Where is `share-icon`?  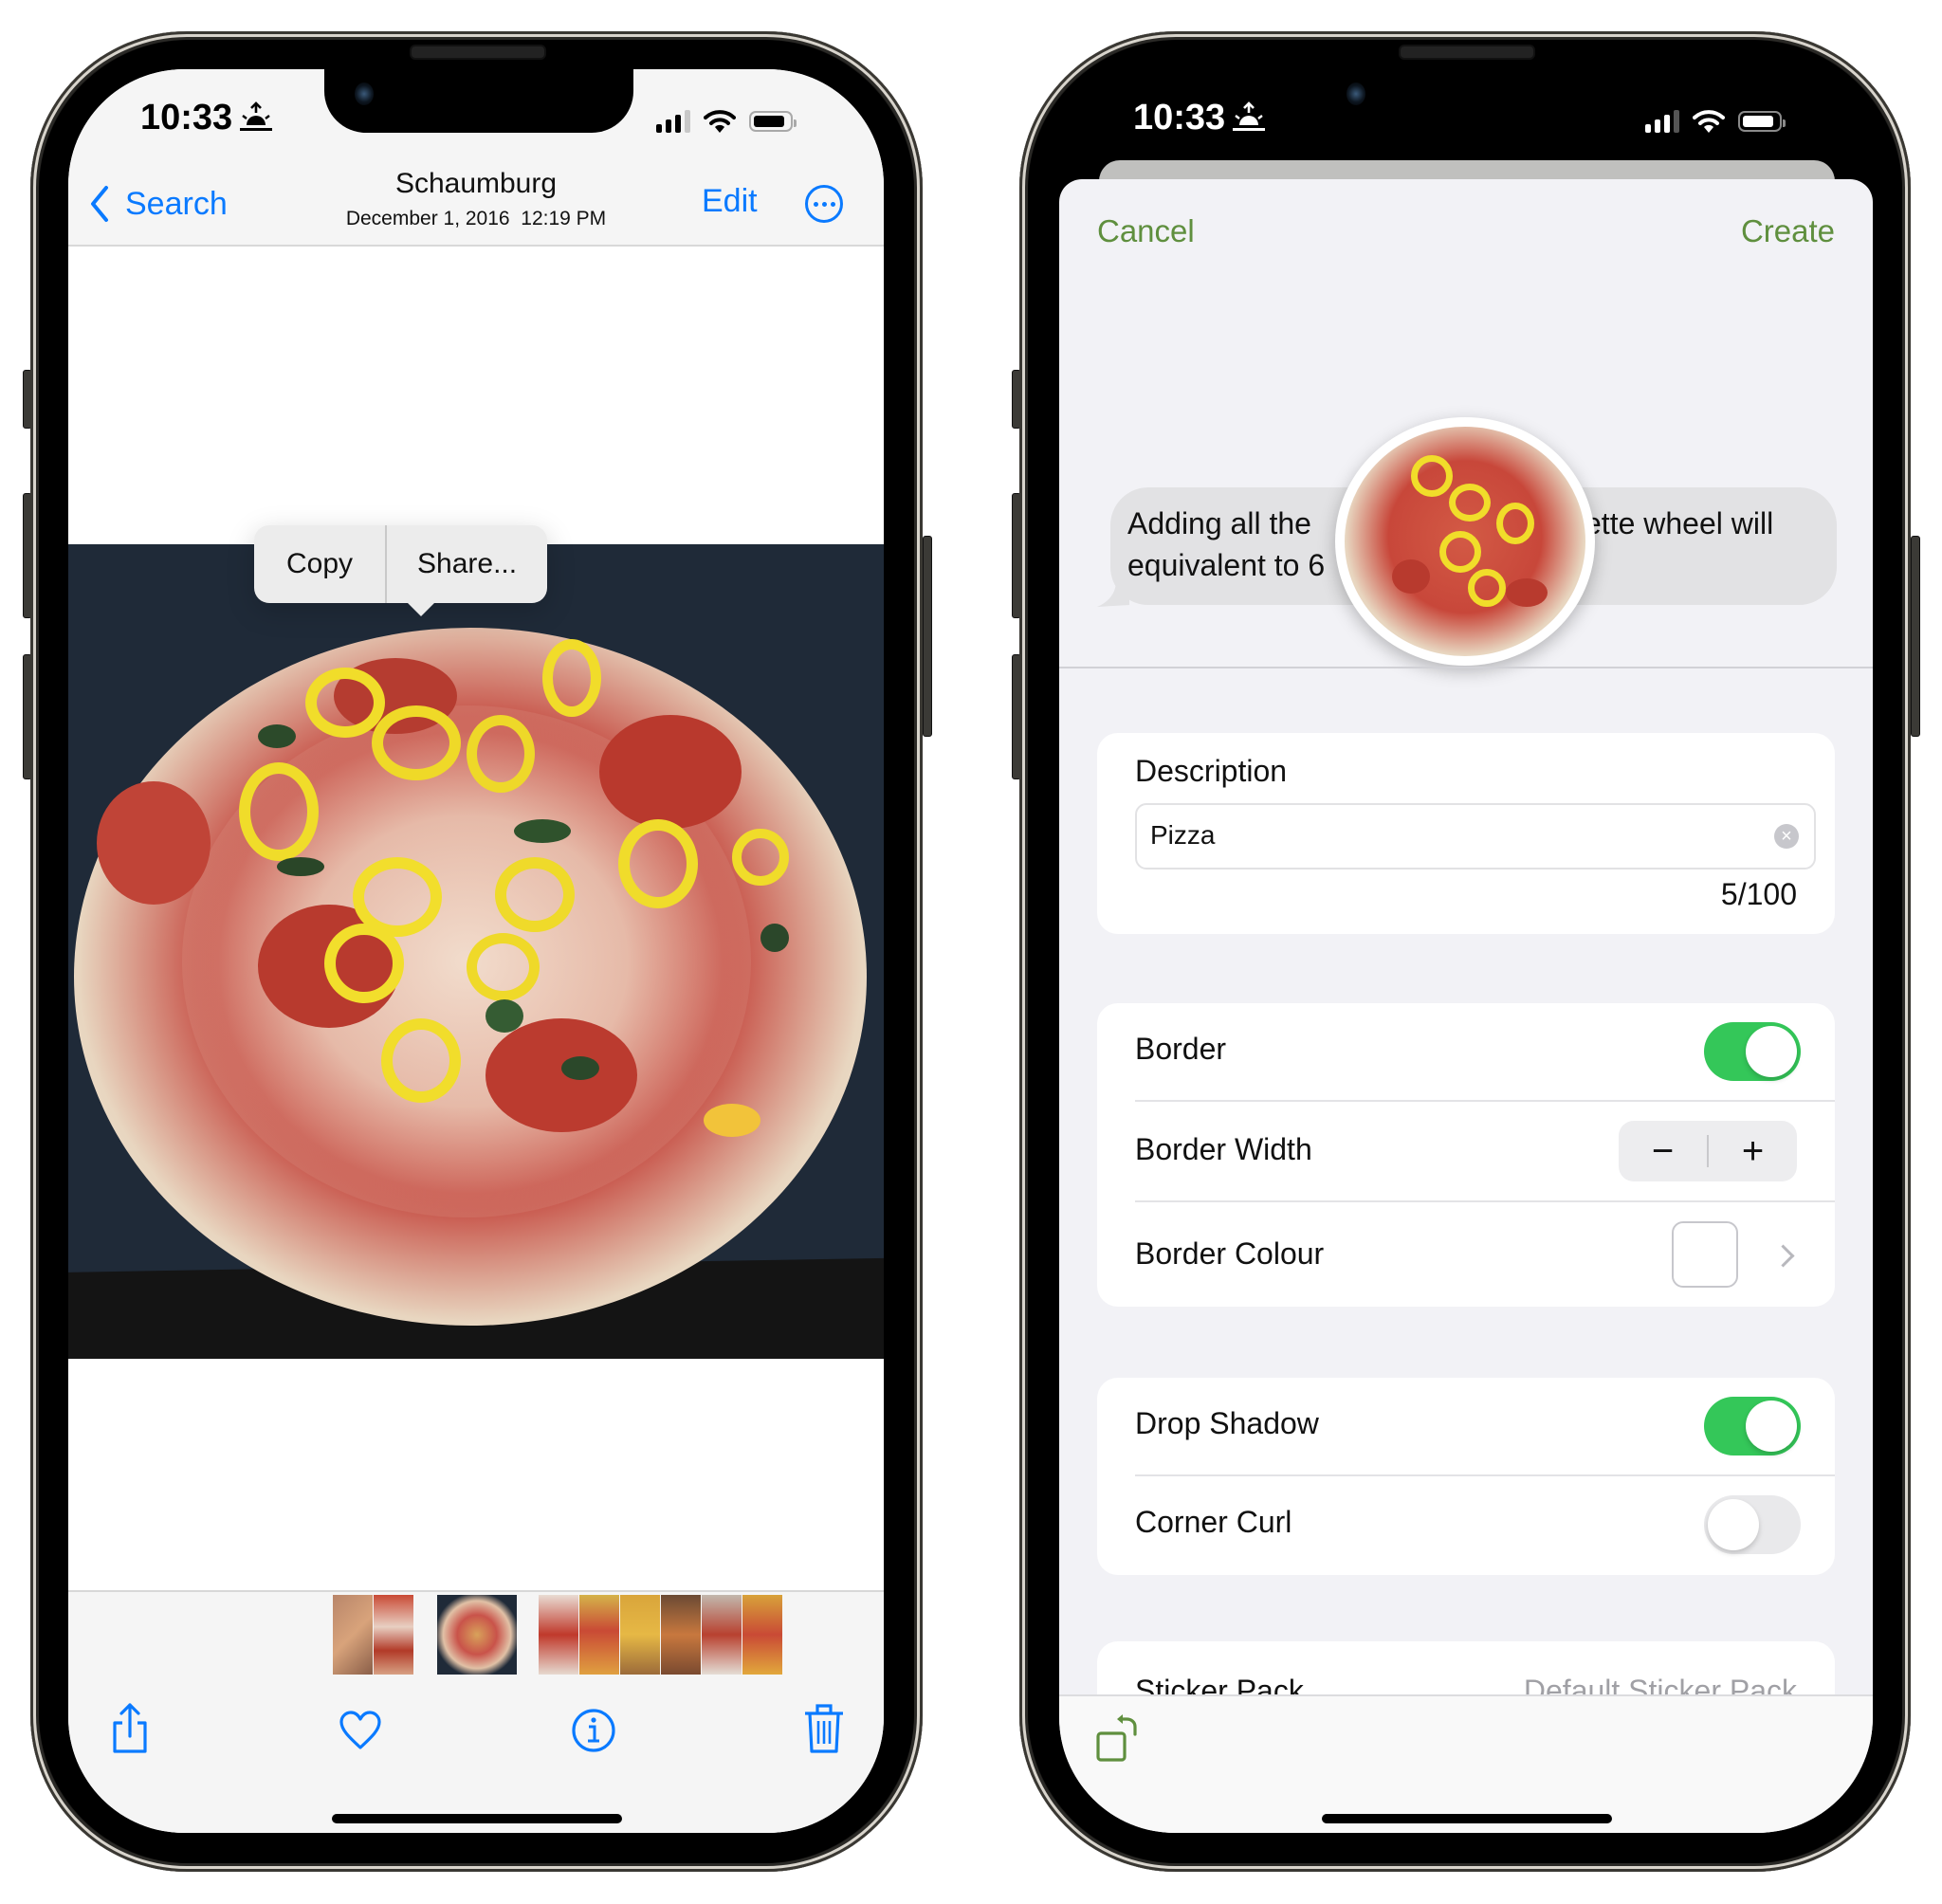
share-icon is located at coordinates (130, 1729).